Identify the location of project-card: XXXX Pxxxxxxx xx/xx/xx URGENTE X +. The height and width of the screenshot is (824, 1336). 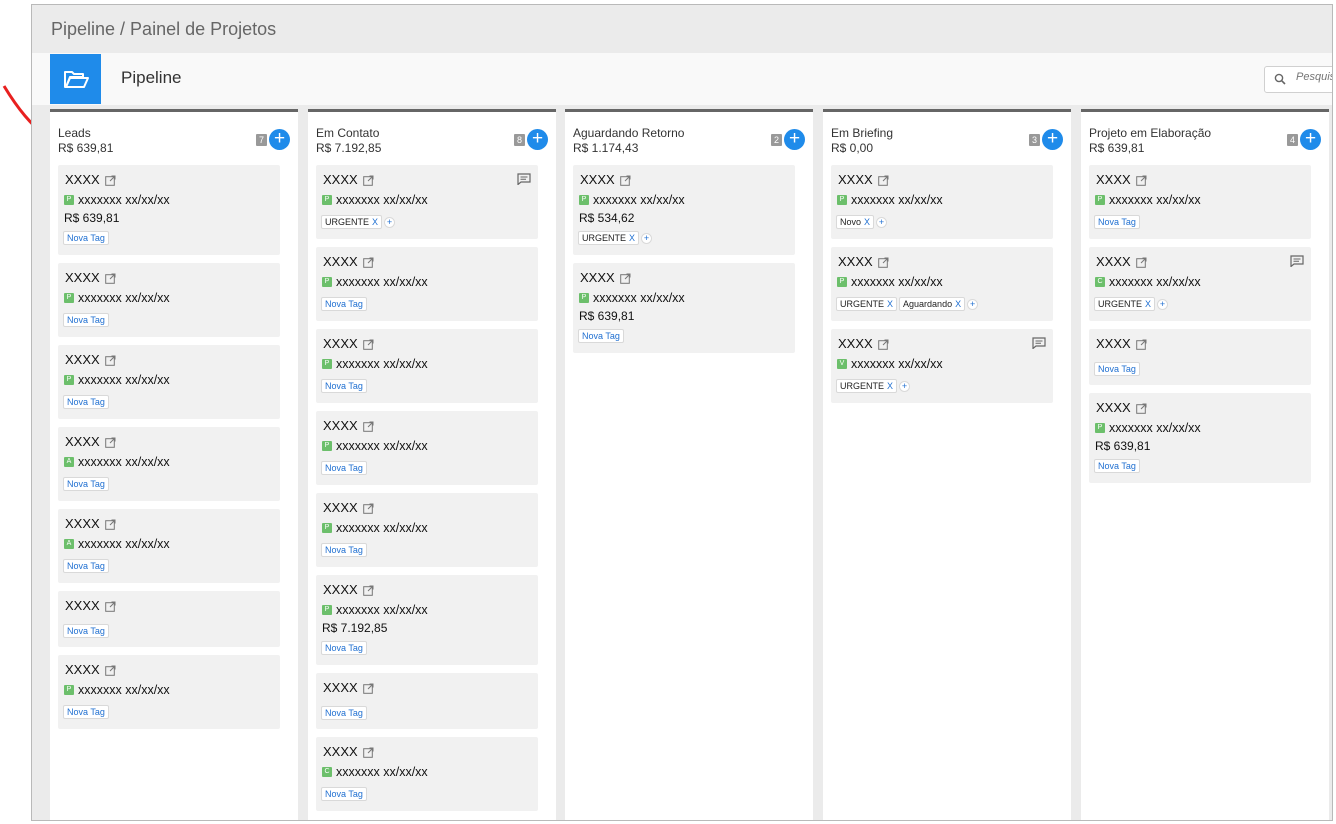
(427, 202).